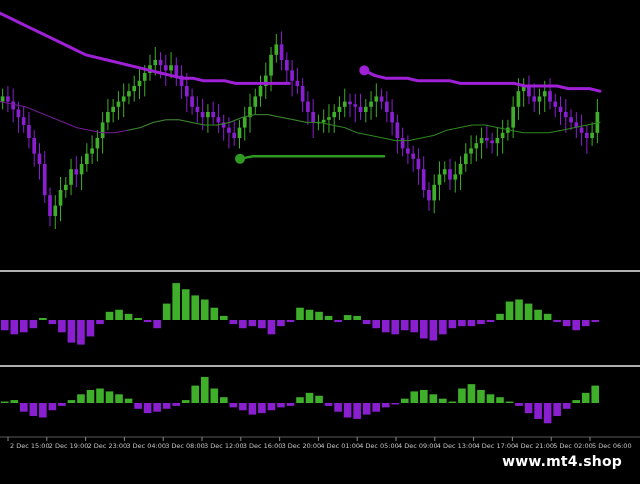 The height and width of the screenshot is (484, 640). I want to click on time-tick-label: 4 Dec 09:00, so click(418, 446).